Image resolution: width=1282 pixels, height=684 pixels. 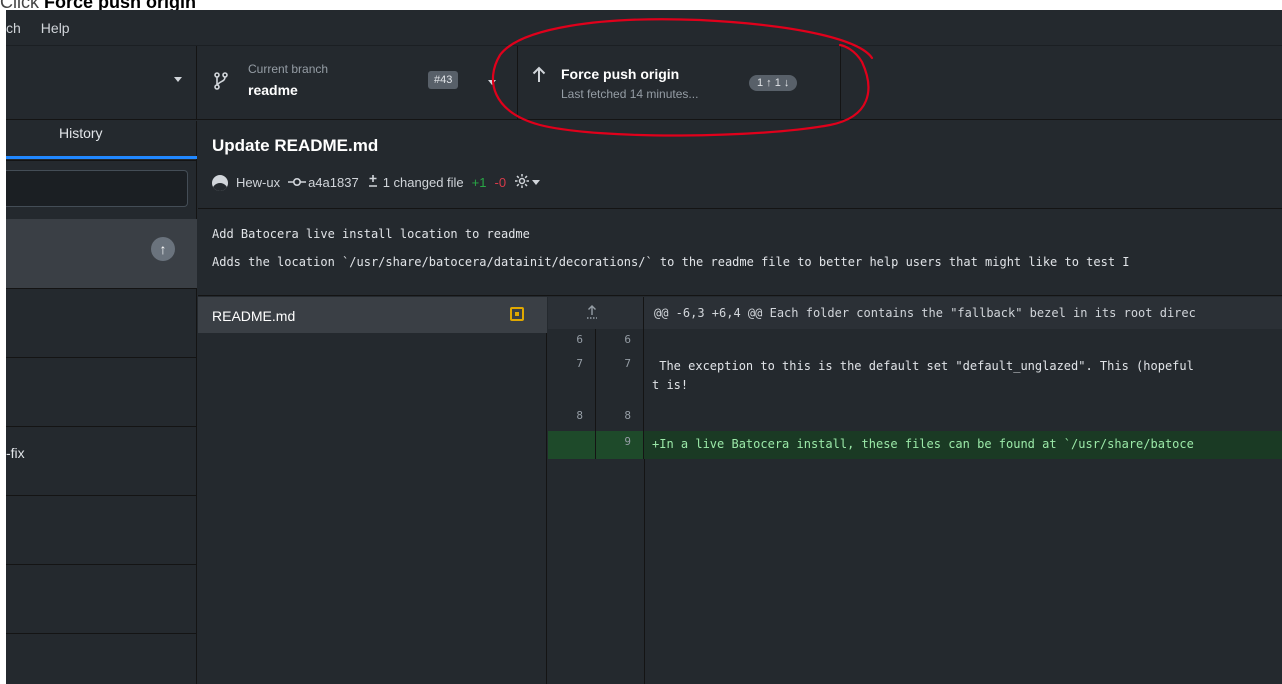 I want to click on current-branch-label: Current branch, so click(x=288, y=69).